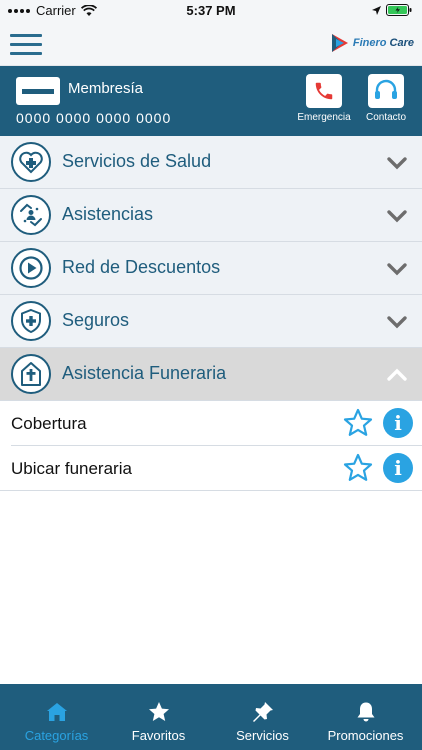 The height and width of the screenshot is (750, 422). What do you see at coordinates (96, 320) in the screenshot?
I see `category-label: Seguros` at bounding box center [96, 320].